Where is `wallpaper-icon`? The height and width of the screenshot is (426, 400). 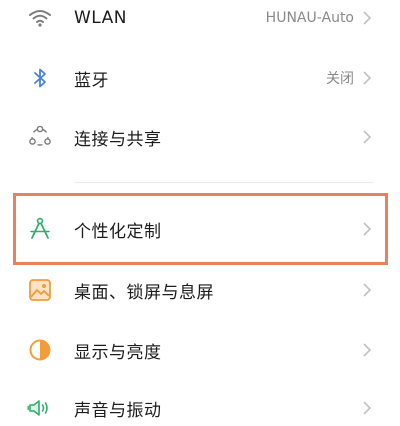 wallpaper-icon is located at coordinates (40, 290).